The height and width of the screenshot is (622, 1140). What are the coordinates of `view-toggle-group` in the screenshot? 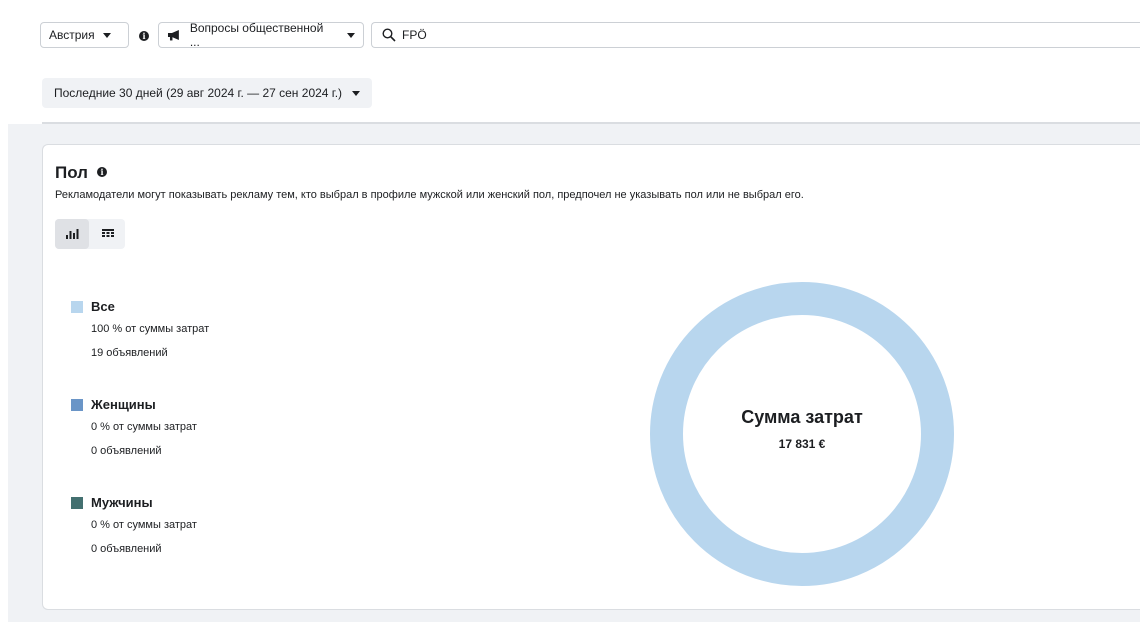 It's located at (90, 234).